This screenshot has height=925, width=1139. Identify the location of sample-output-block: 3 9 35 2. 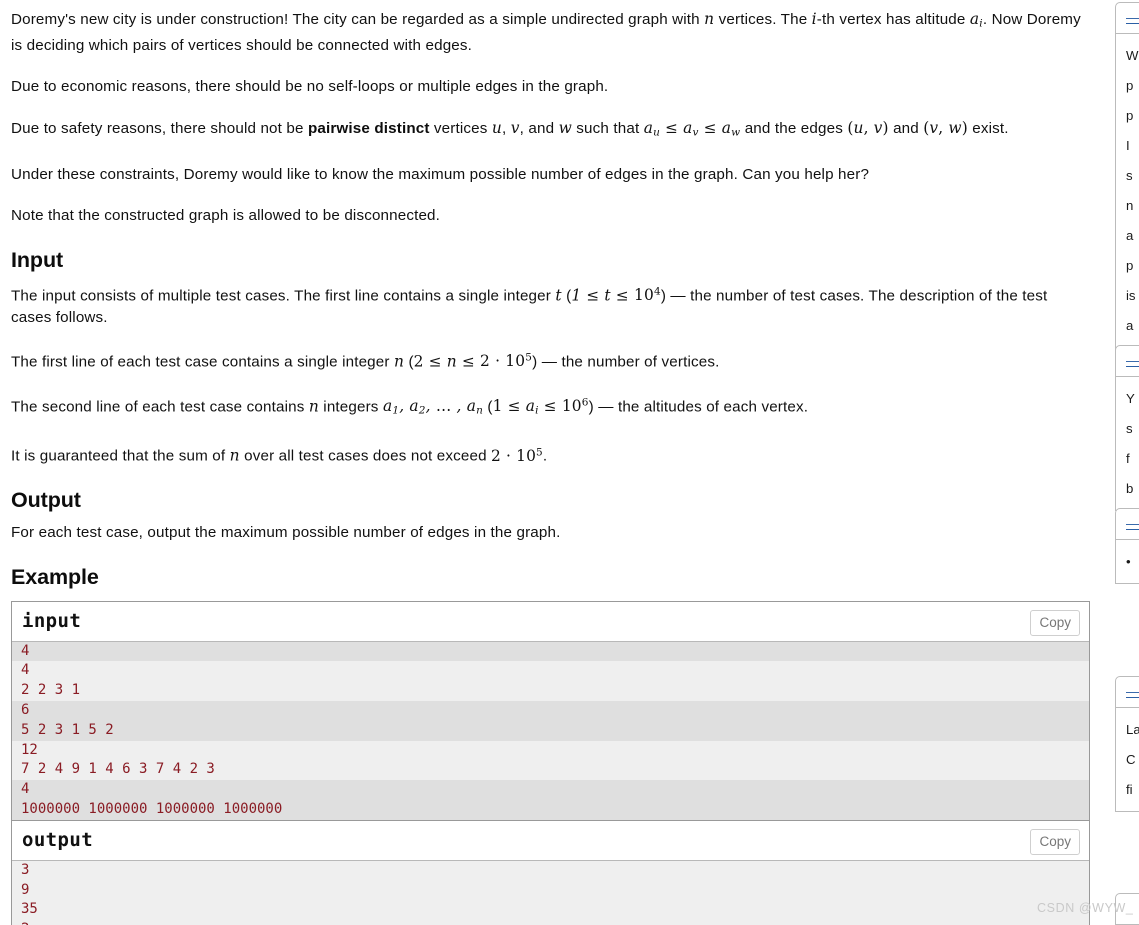
(550, 892).